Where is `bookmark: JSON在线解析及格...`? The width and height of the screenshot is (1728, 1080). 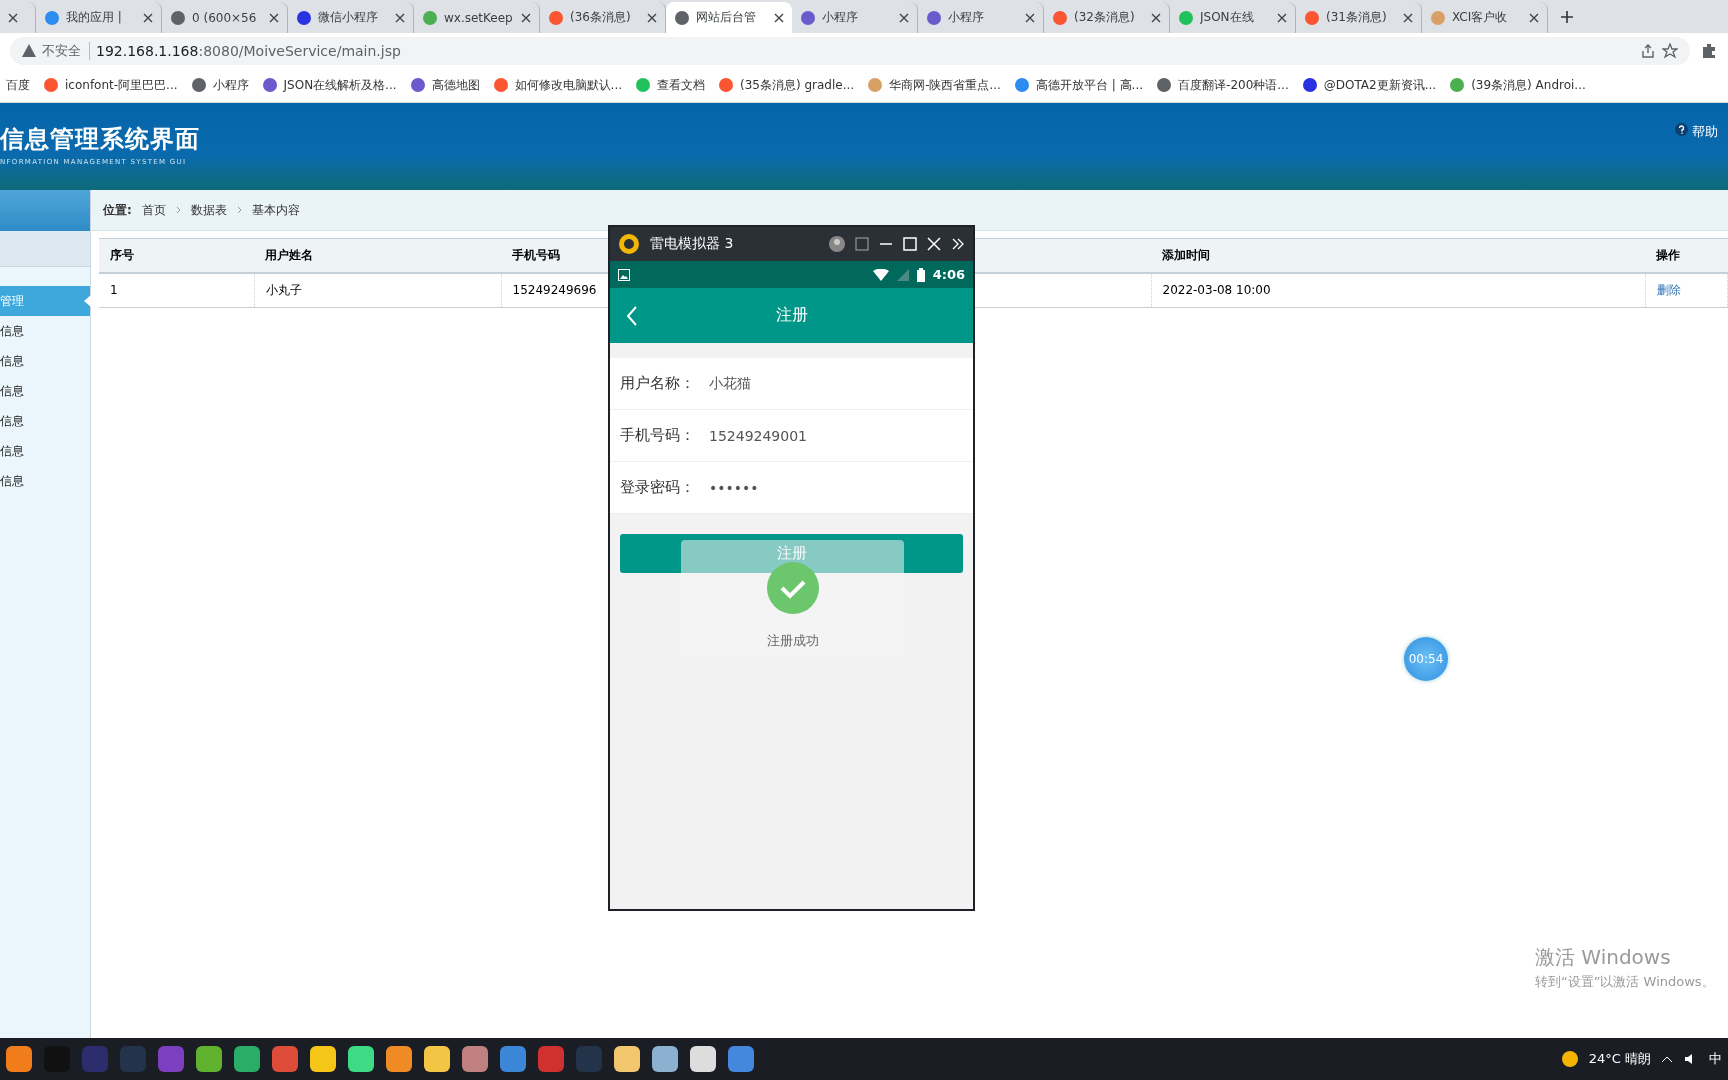 bookmark: JSON在线解析及格... is located at coordinates (329, 85).